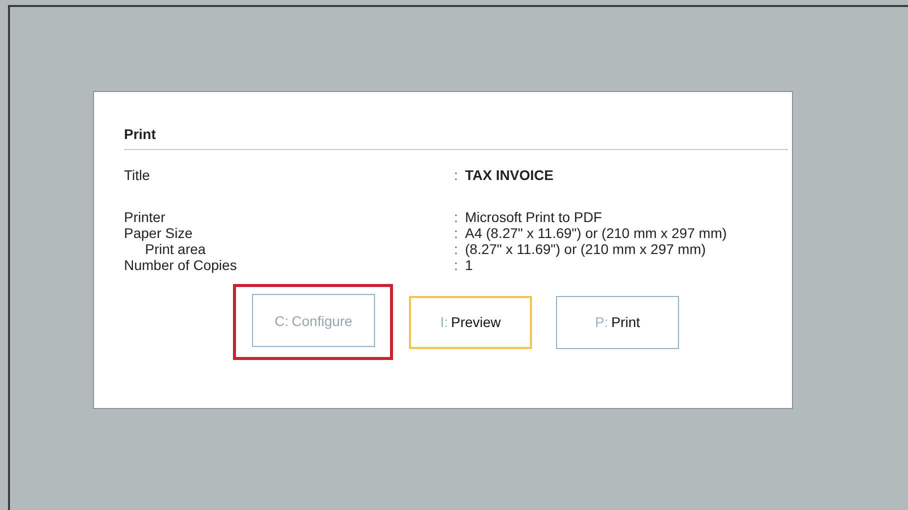 This screenshot has height=510, width=908. What do you see at coordinates (586, 249) in the screenshot?
I see `field-value: (8.27" x 11.69") or (210 mm x 297 mm)` at bounding box center [586, 249].